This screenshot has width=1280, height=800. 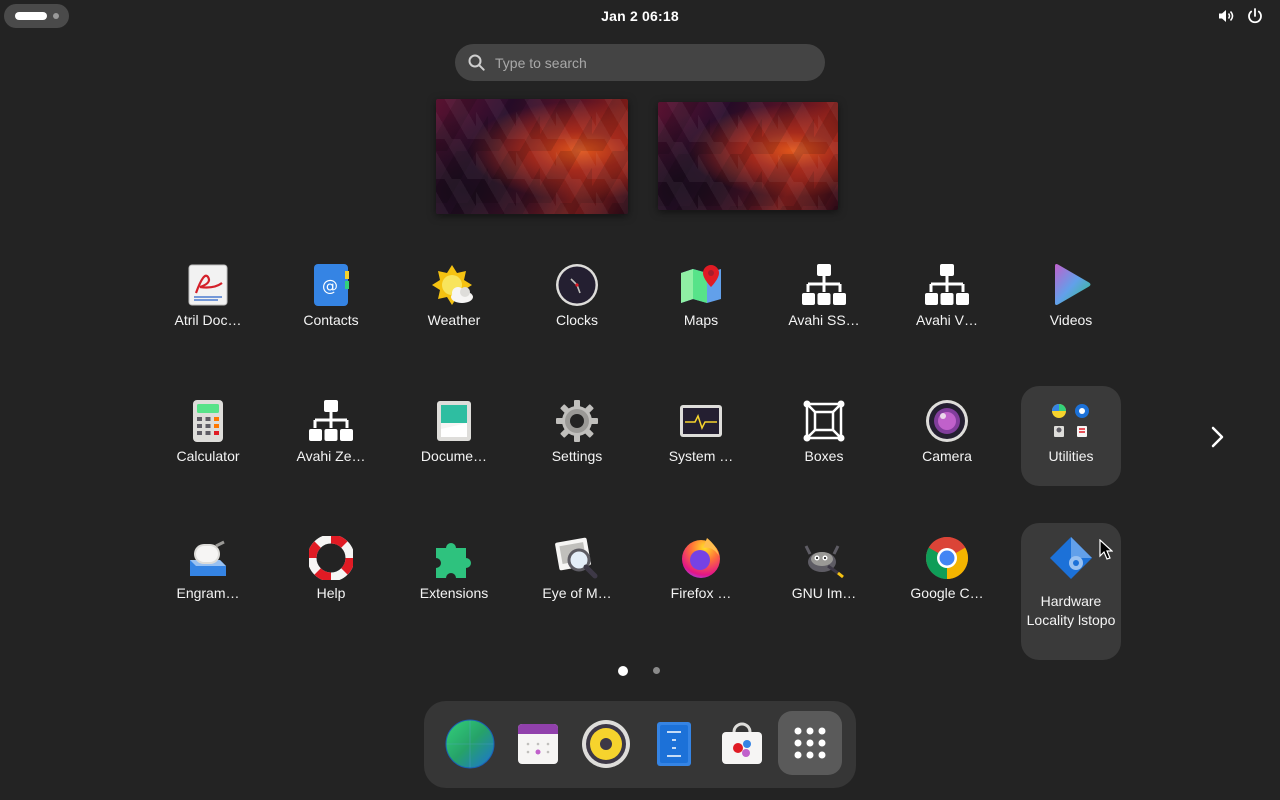 What do you see at coordinates (701, 285) in the screenshot?
I see `maps-icon` at bounding box center [701, 285].